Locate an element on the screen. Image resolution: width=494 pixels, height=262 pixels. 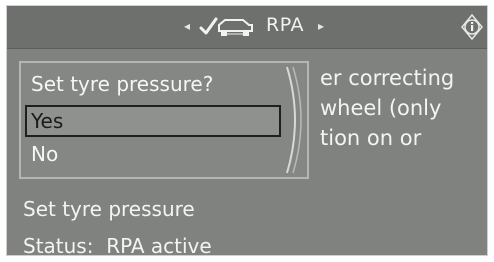
status-line: Status: RPA active is located at coordinates (117, 245).